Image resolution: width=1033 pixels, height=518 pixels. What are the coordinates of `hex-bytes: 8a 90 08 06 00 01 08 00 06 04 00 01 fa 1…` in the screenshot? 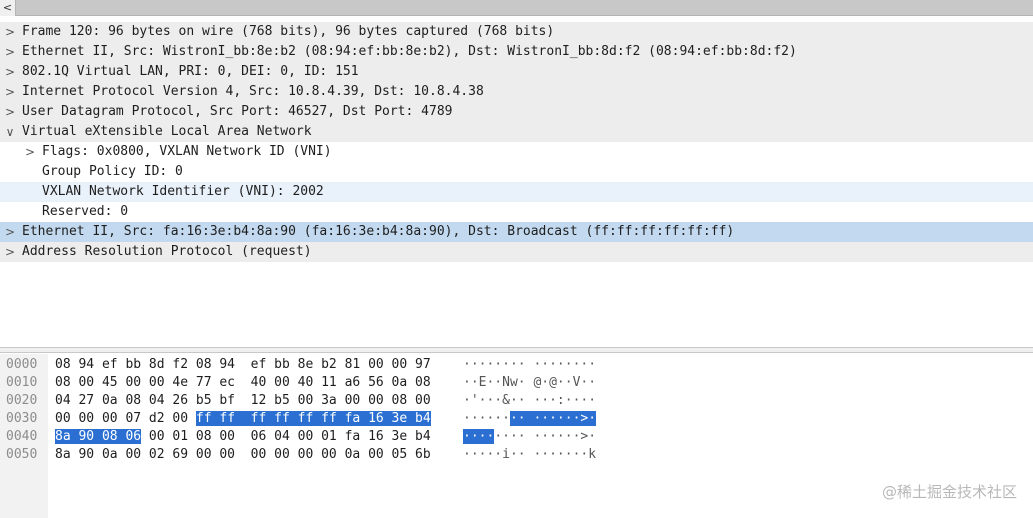 It's located at (243, 437).